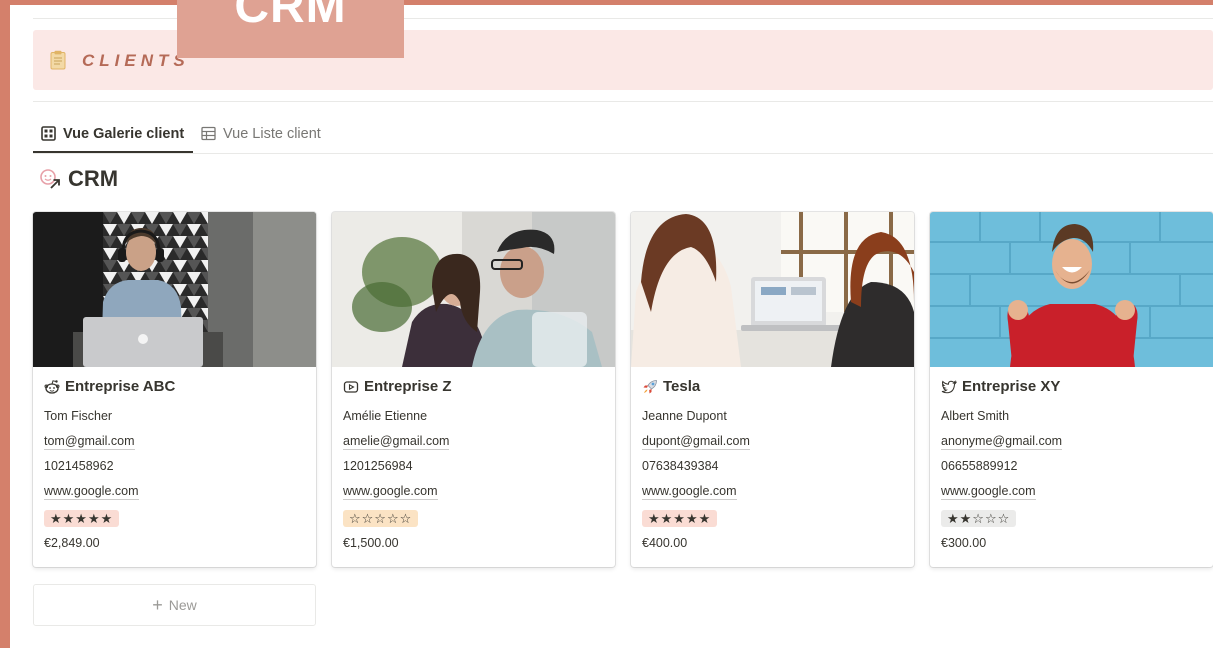  I want to click on card-title-text: Tesla, so click(682, 386).